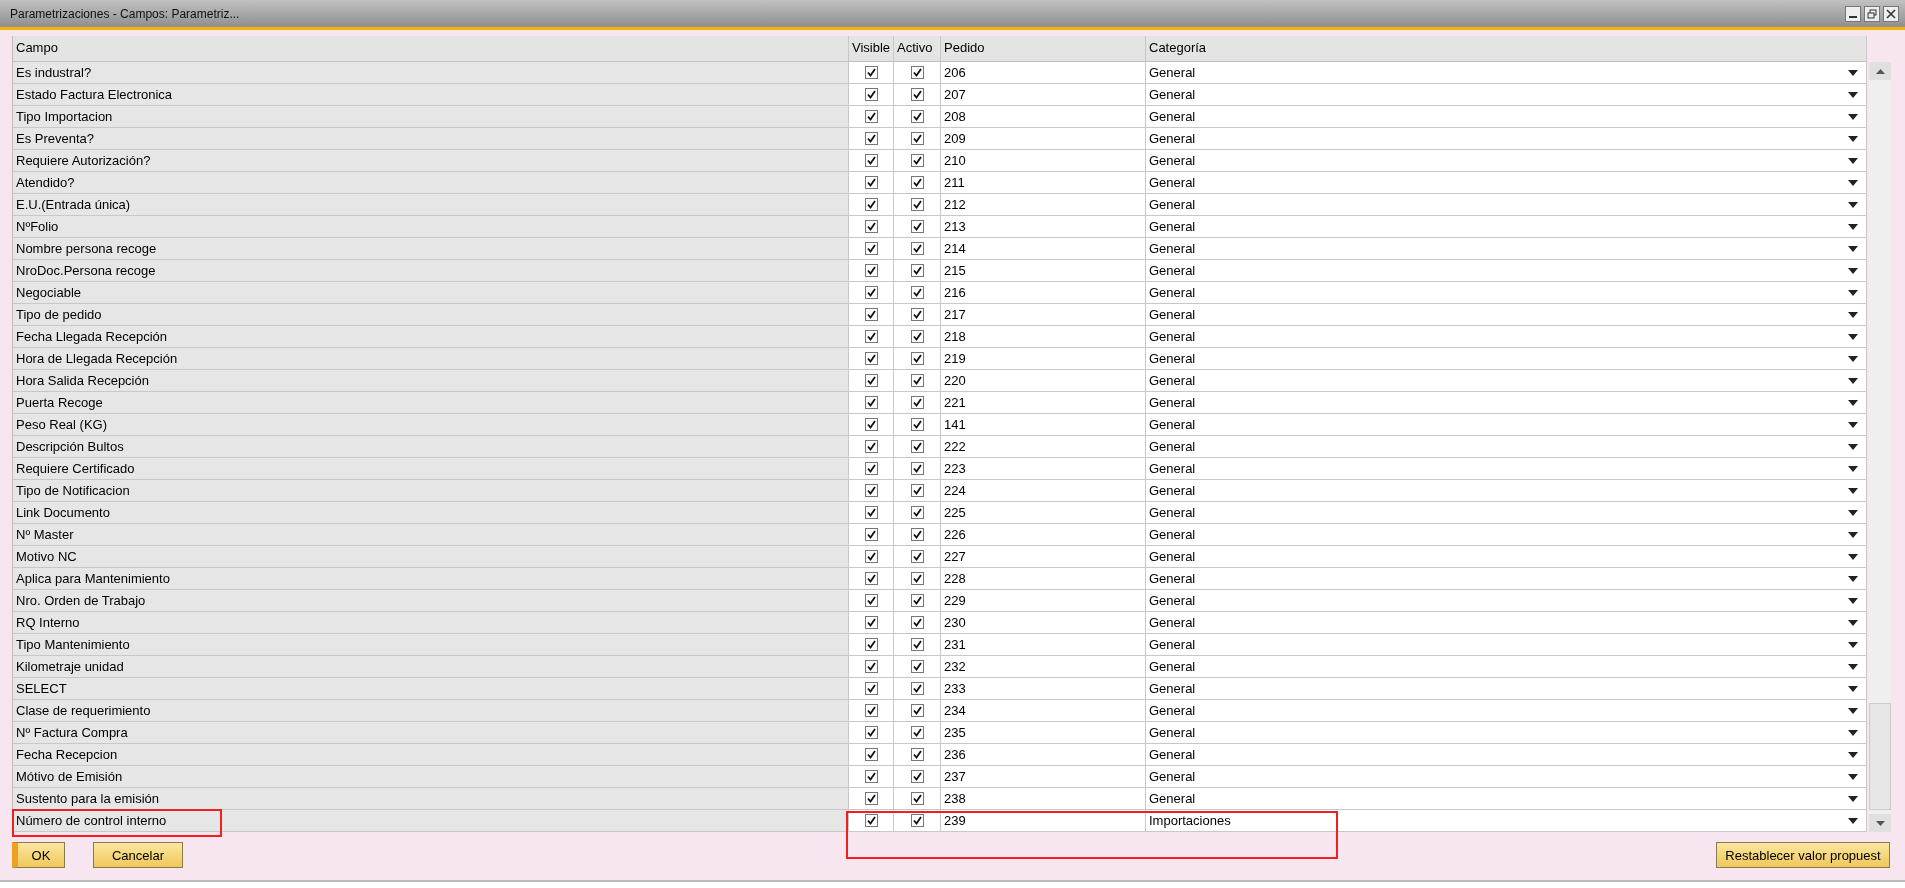 The height and width of the screenshot is (888, 1905). I want to click on column-header: Categoría, so click(1506, 49).